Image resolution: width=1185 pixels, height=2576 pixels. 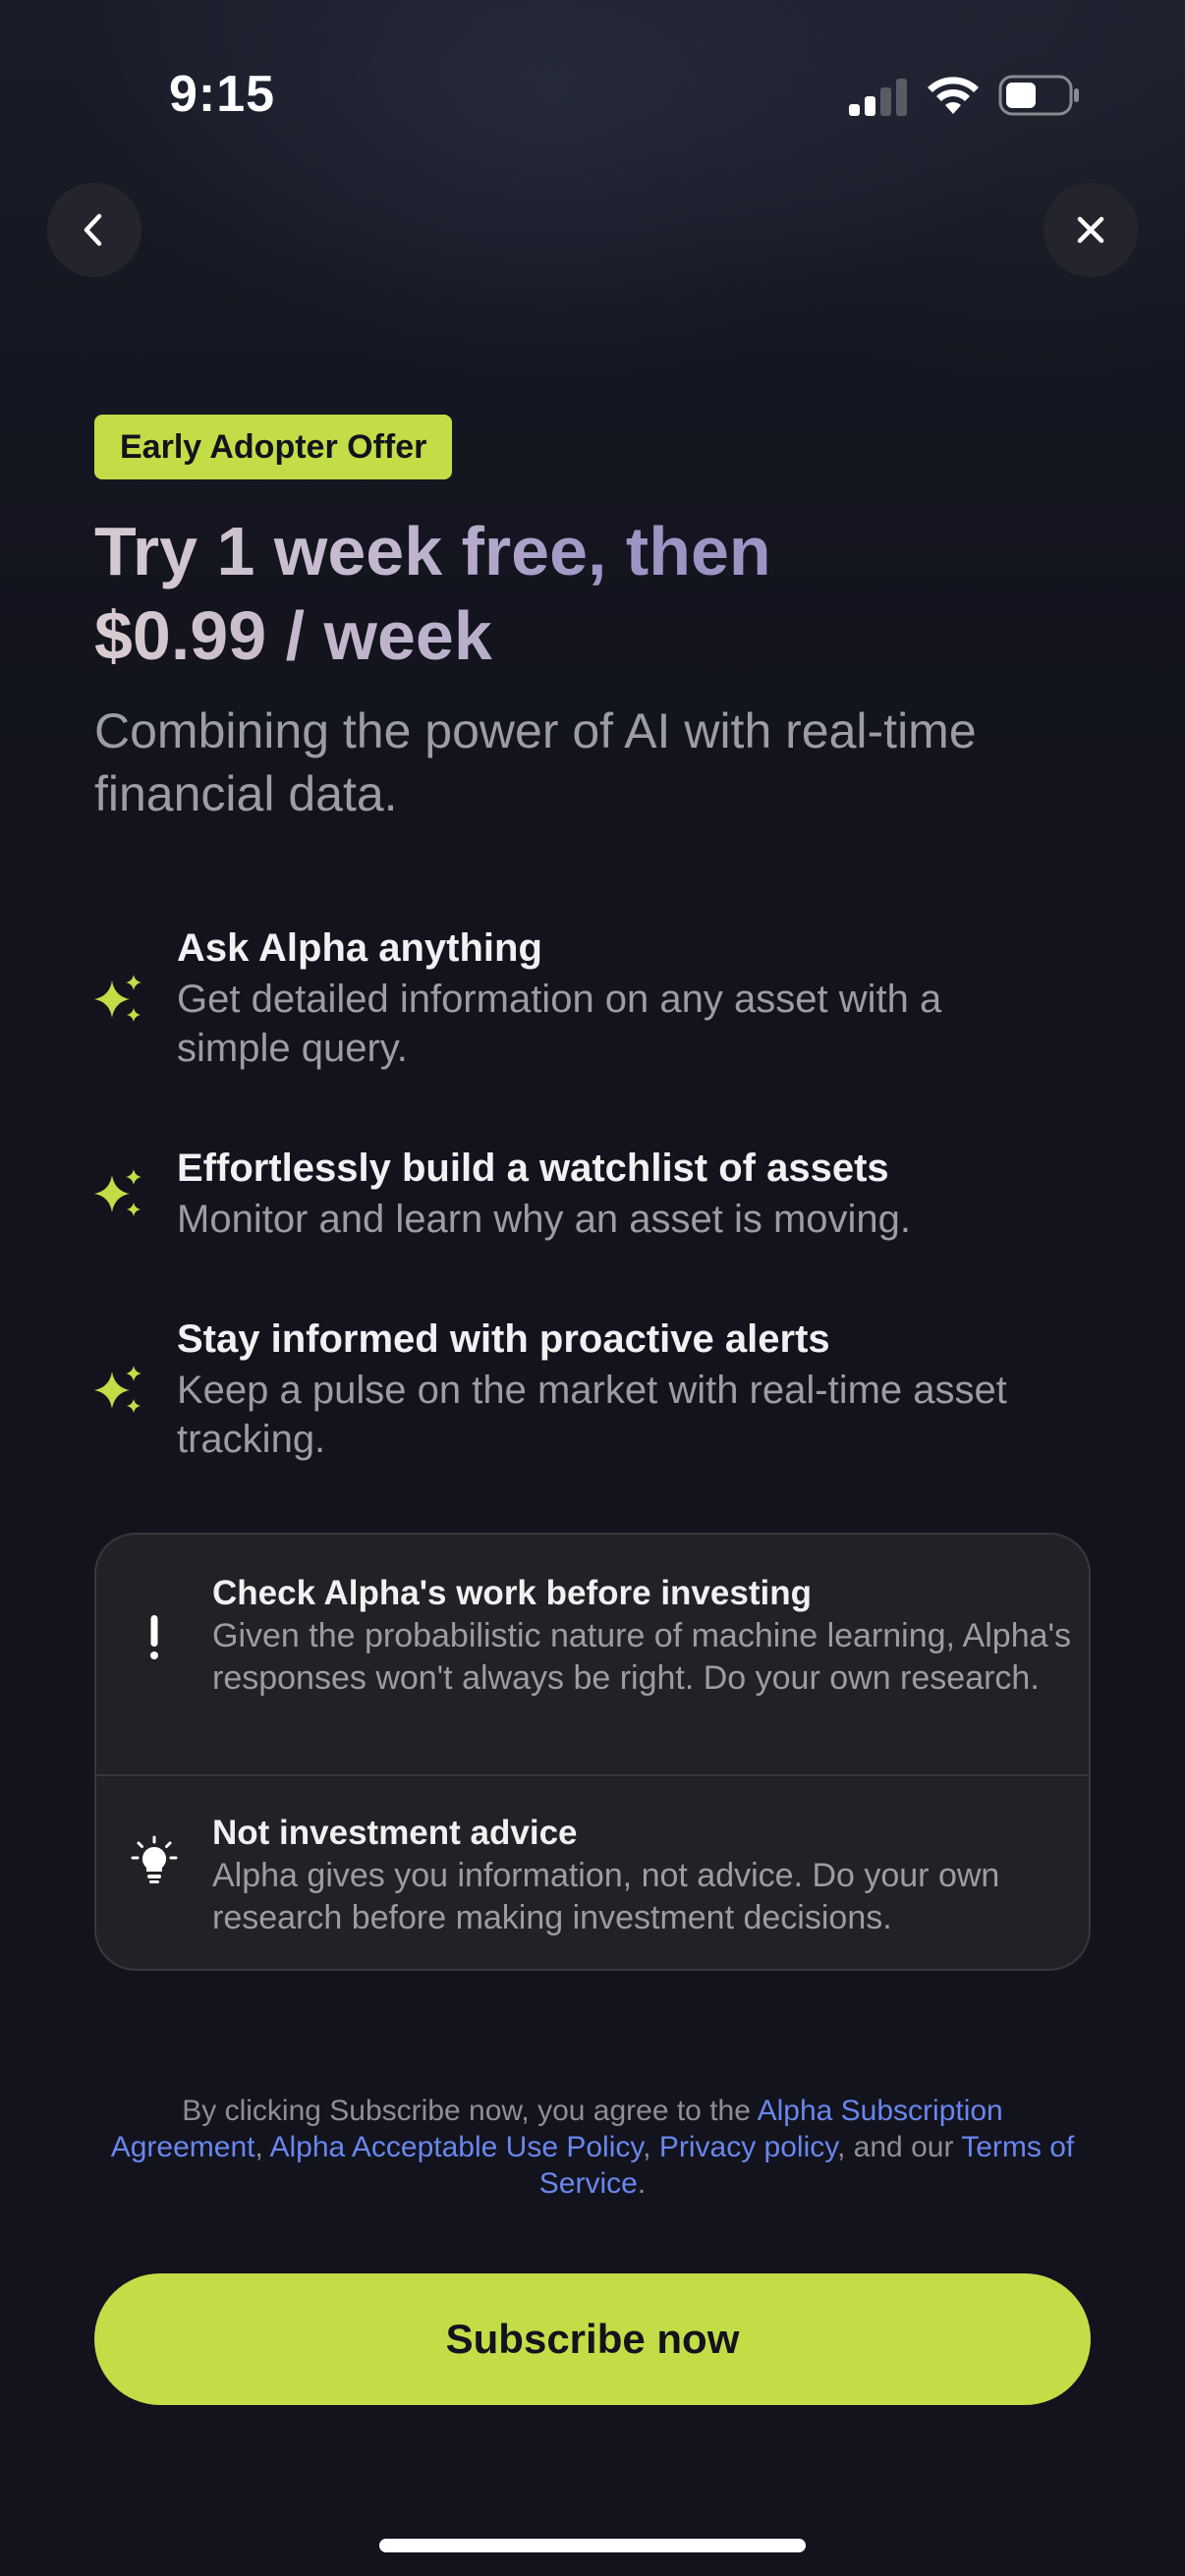 I want to click on privacy-policy-link: Privacy policy, so click(x=748, y=2147).